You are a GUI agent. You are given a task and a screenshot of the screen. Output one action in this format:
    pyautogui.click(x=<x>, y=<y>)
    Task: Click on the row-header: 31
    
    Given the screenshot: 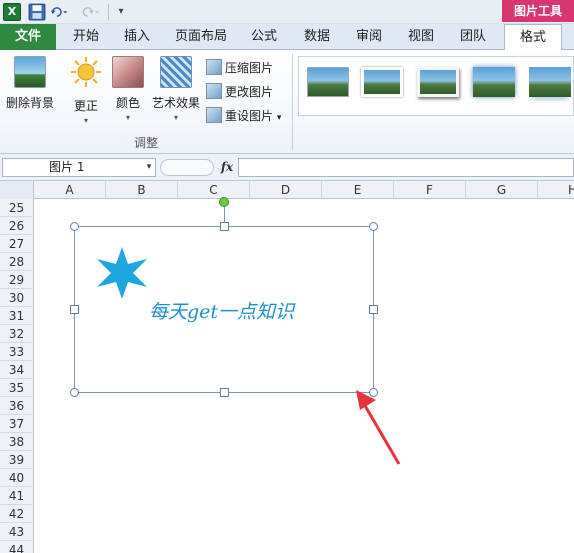 What is the action you would take?
    pyautogui.click(x=17, y=316)
    